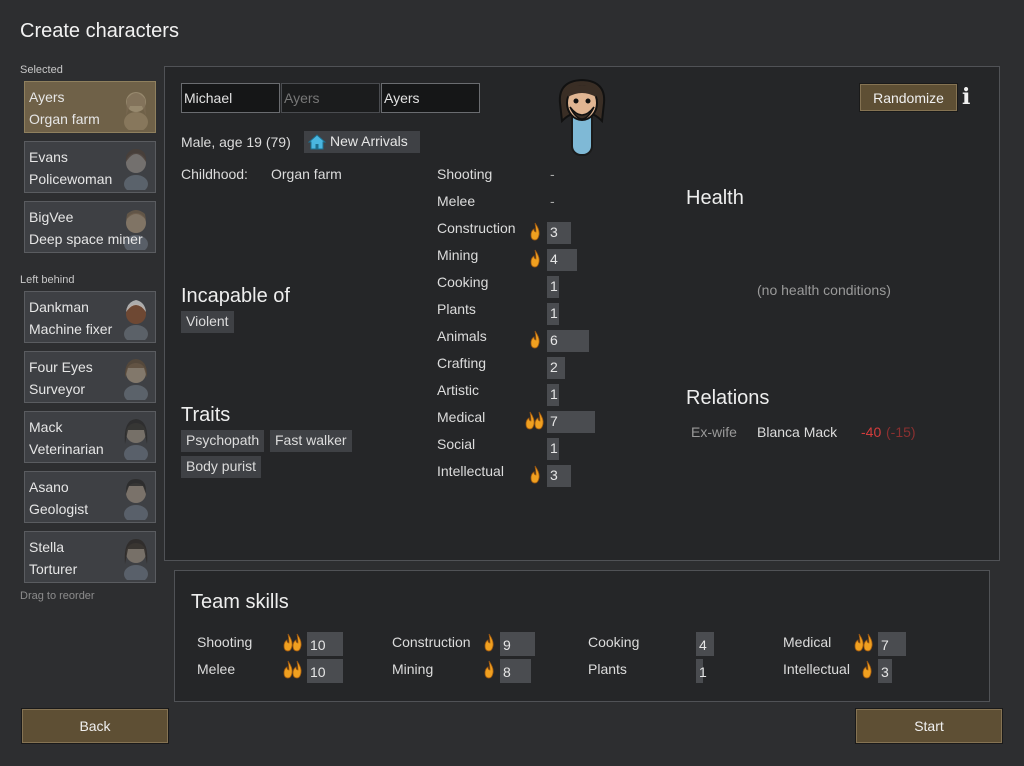 The height and width of the screenshot is (766, 1024). Describe the element at coordinates (221, 467) in the screenshot. I see `trait-chip: Body purist` at that location.